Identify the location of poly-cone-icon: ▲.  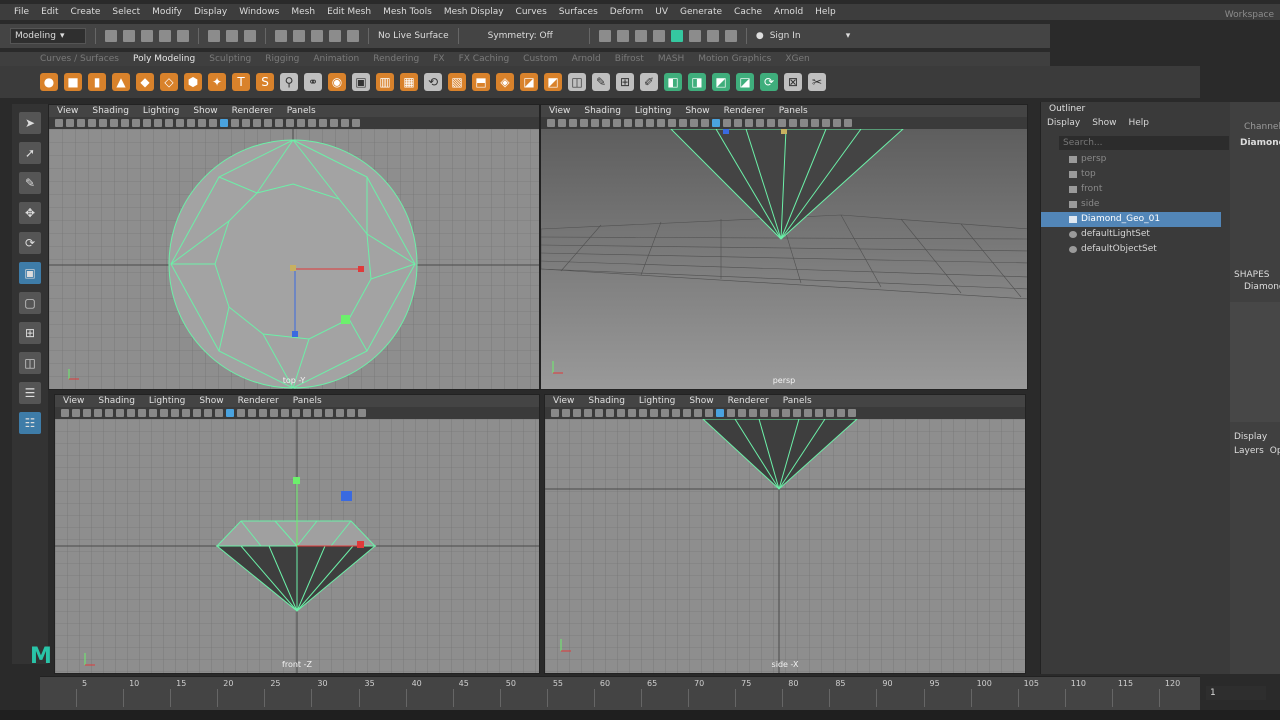
(121, 82).